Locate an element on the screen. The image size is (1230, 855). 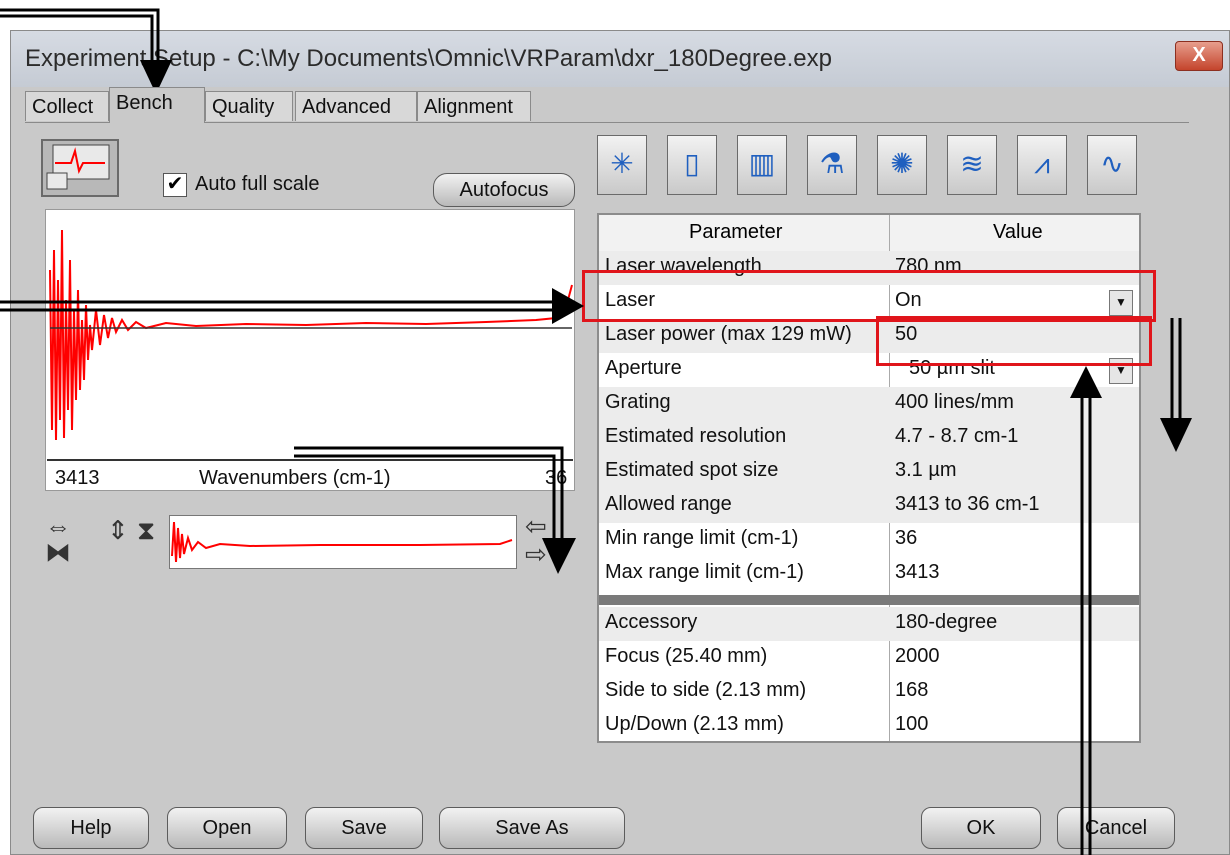
arrow-to-scroll-line-a is located at coordinates (429, 493).